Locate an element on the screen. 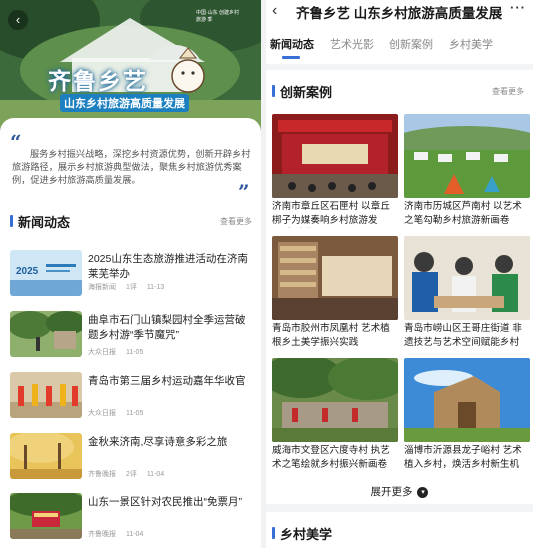 This screenshot has height=548, width=533. news-thumbnail: 2025 is located at coordinates (46, 273).